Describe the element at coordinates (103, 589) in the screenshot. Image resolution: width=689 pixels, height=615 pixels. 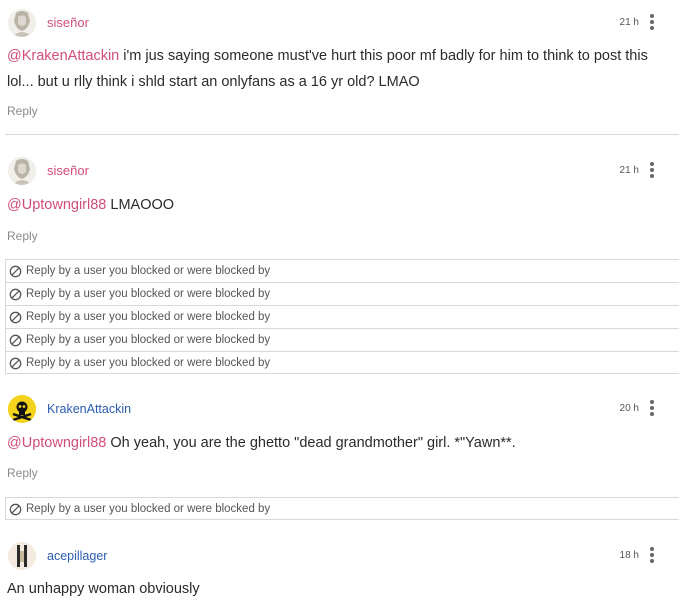
I see `comment-body-text: An unhappy woman obviously` at that location.